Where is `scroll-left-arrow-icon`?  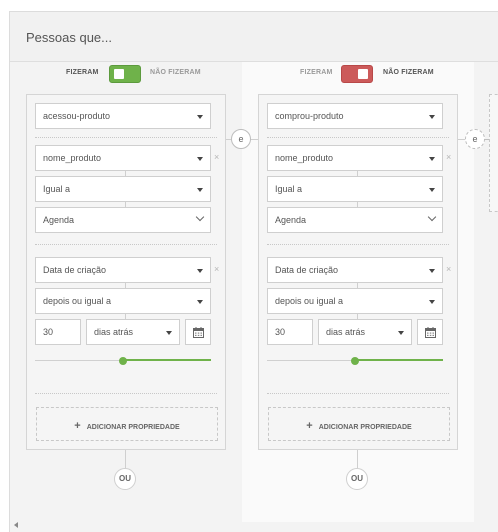 scroll-left-arrow-icon is located at coordinates (16, 525).